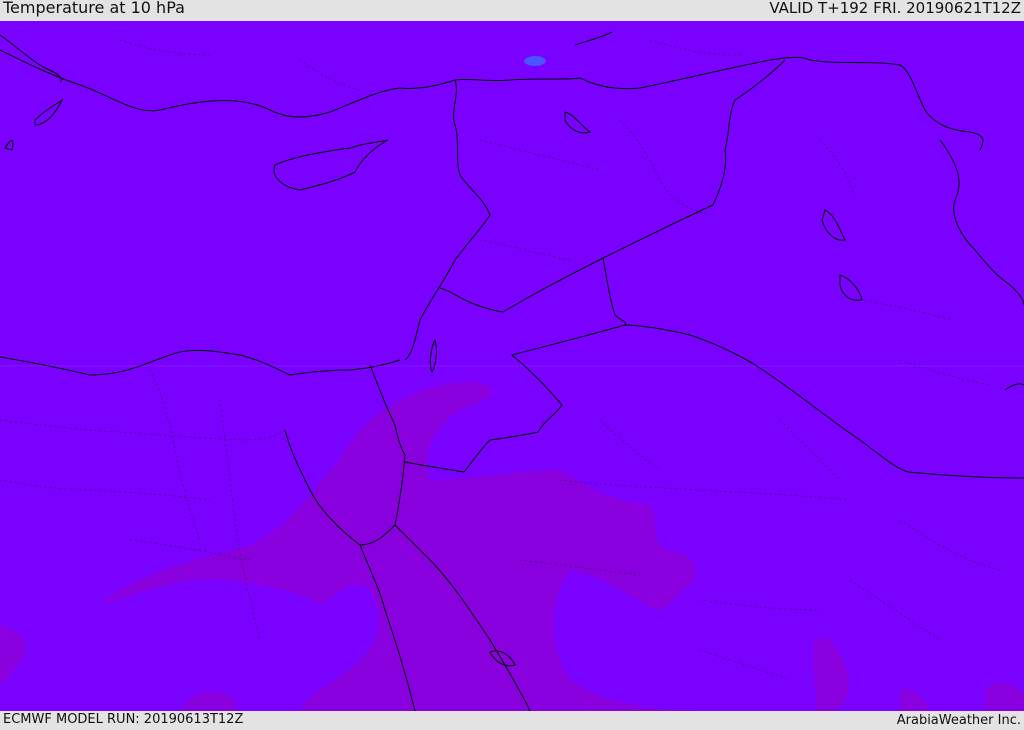  Describe the element at coordinates (895, 8) in the screenshot. I see `valid-time: VALID T+192 FRI. 20190621T12Z` at that location.